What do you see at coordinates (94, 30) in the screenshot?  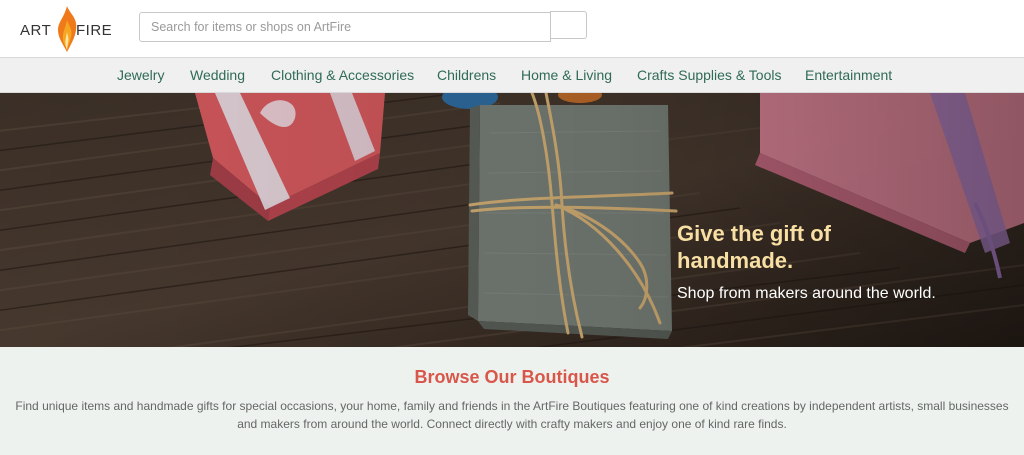 I see `logo-text-fire: FIRE` at bounding box center [94, 30].